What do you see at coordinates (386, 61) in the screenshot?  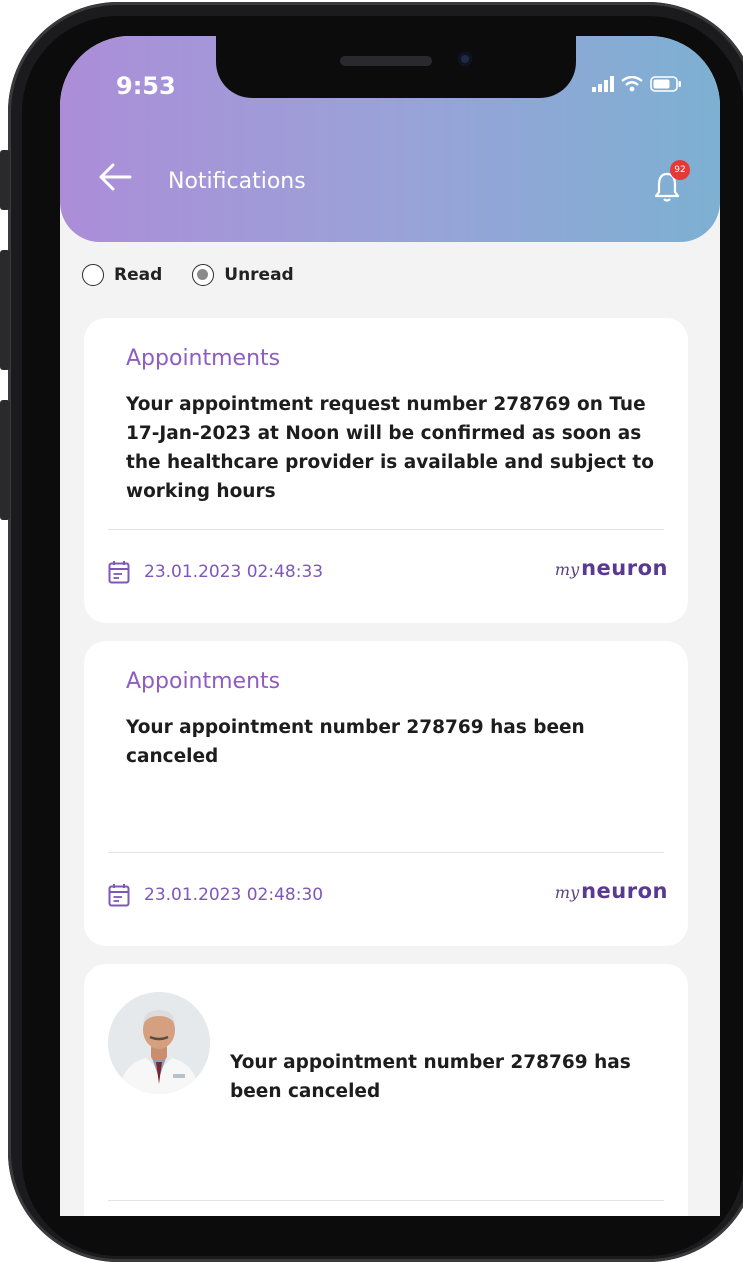 I see `earpiece-speaker` at bounding box center [386, 61].